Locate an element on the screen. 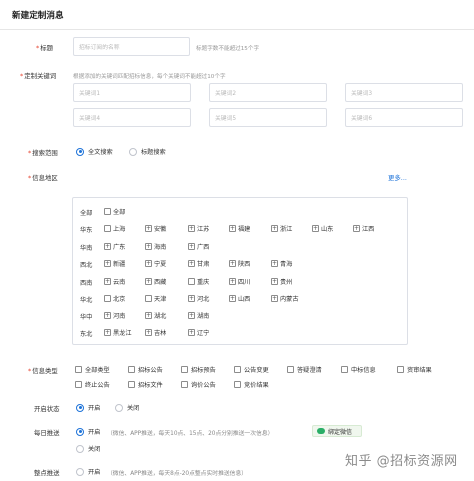 The height and width of the screenshot is (481, 474). region-shanghai: 上海 is located at coordinates (114, 228).